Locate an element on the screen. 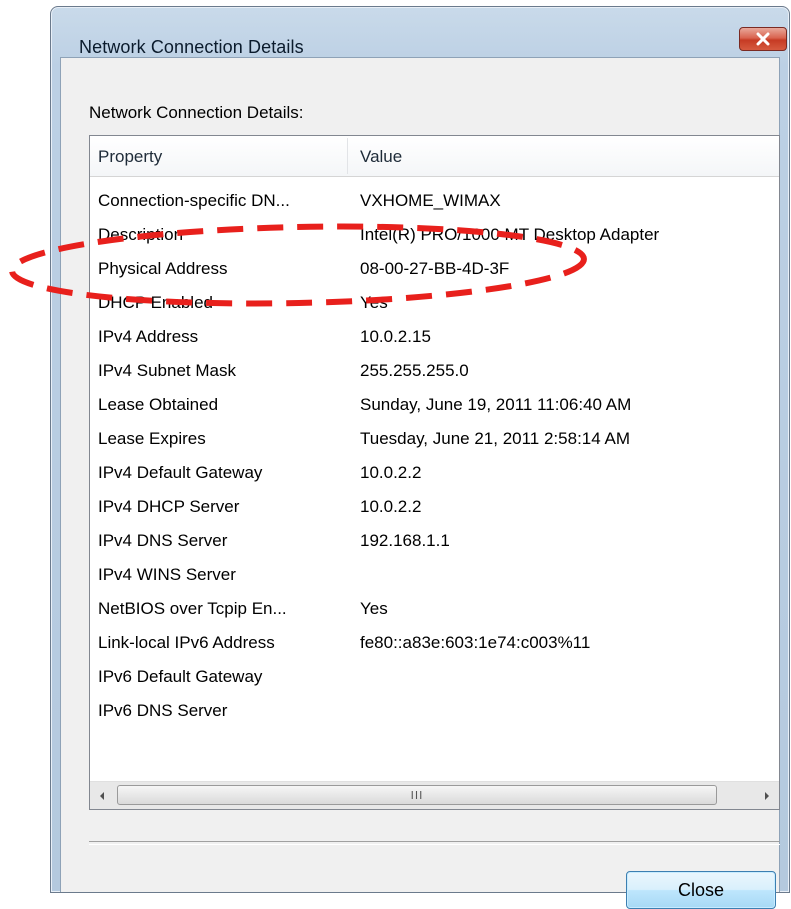 The image size is (791, 909). column-separator is located at coordinates (347, 156).